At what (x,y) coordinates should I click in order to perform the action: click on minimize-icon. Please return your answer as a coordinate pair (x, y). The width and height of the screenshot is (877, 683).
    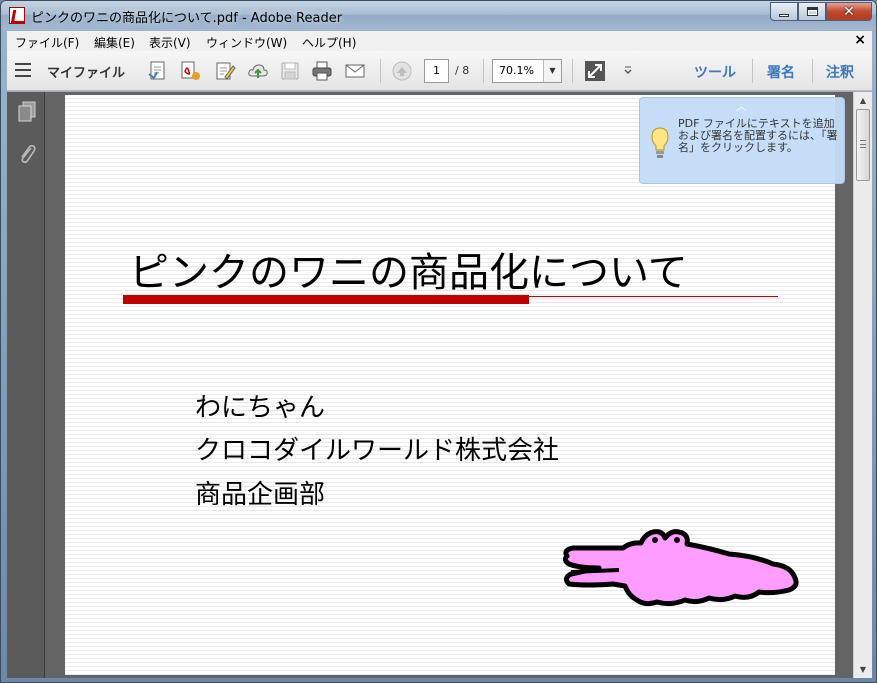
    Looking at the image, I should click on (784, 15).